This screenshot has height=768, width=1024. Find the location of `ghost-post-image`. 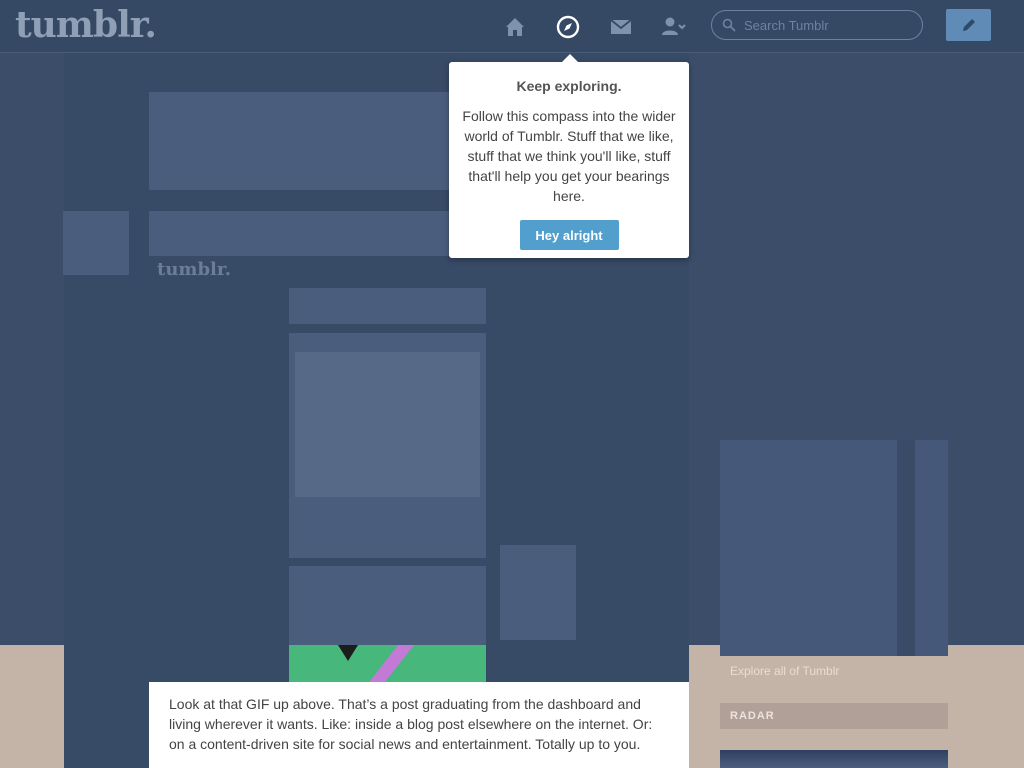

ghost-post-image is located at coordinates (387, 424).